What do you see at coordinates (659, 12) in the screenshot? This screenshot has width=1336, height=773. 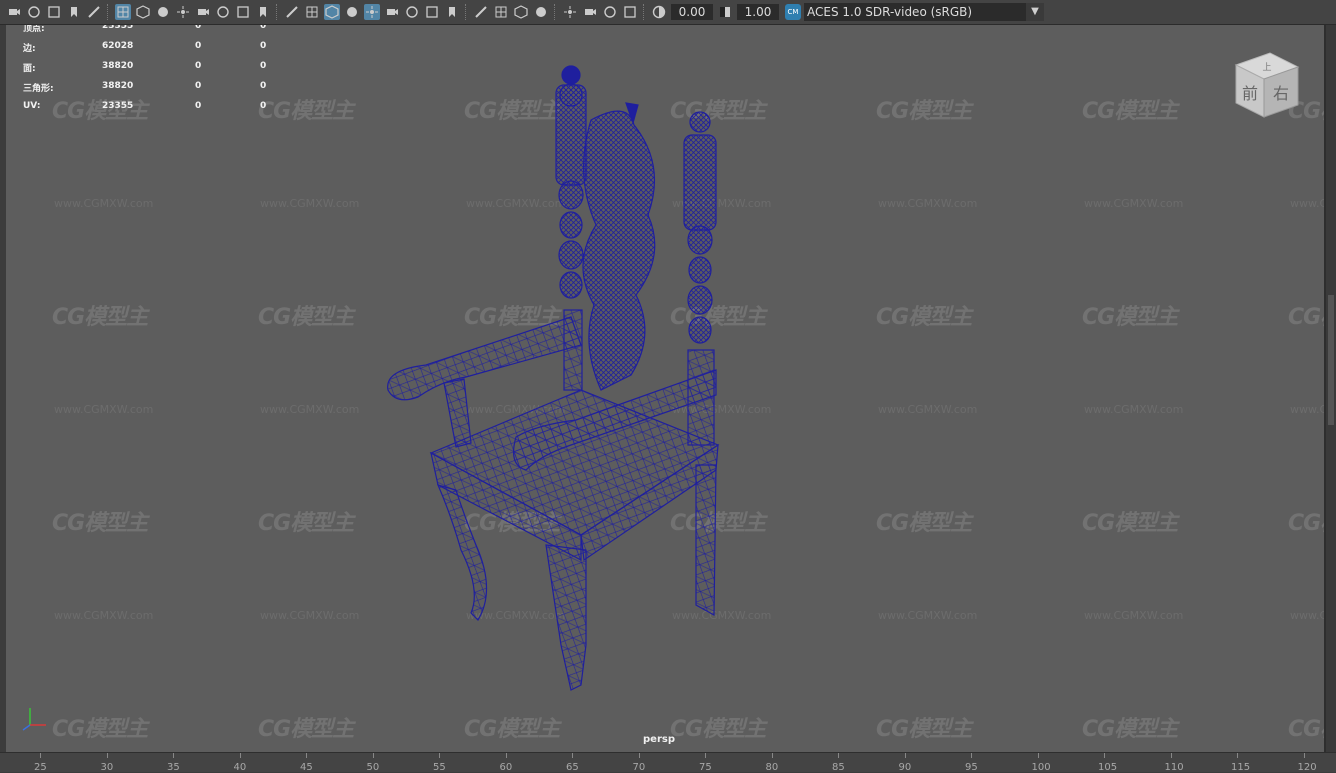 I see `exposure-icon` at bounding box center [659, 12].